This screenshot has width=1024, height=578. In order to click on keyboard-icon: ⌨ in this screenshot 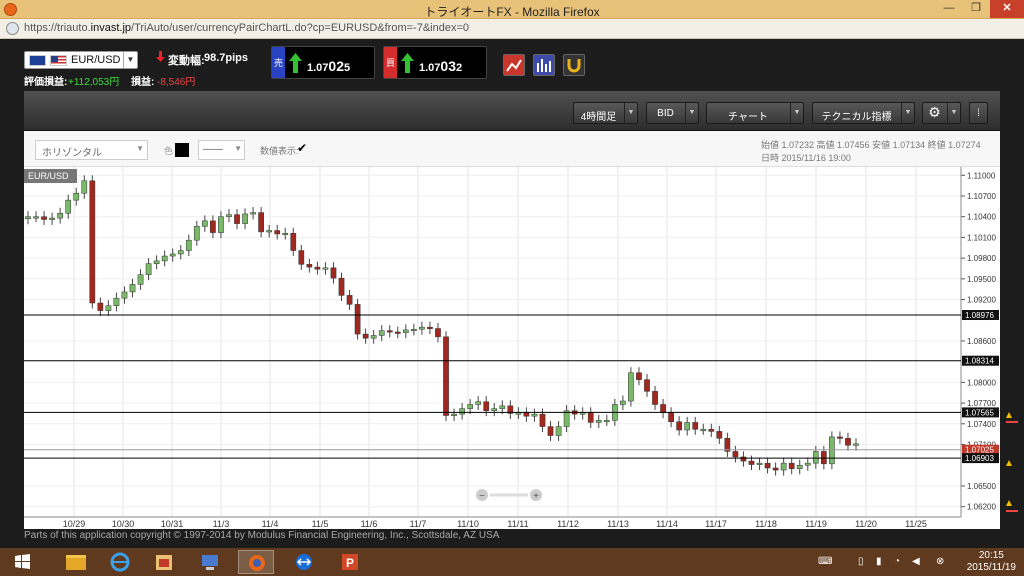, I will do `click(825, 561)`.